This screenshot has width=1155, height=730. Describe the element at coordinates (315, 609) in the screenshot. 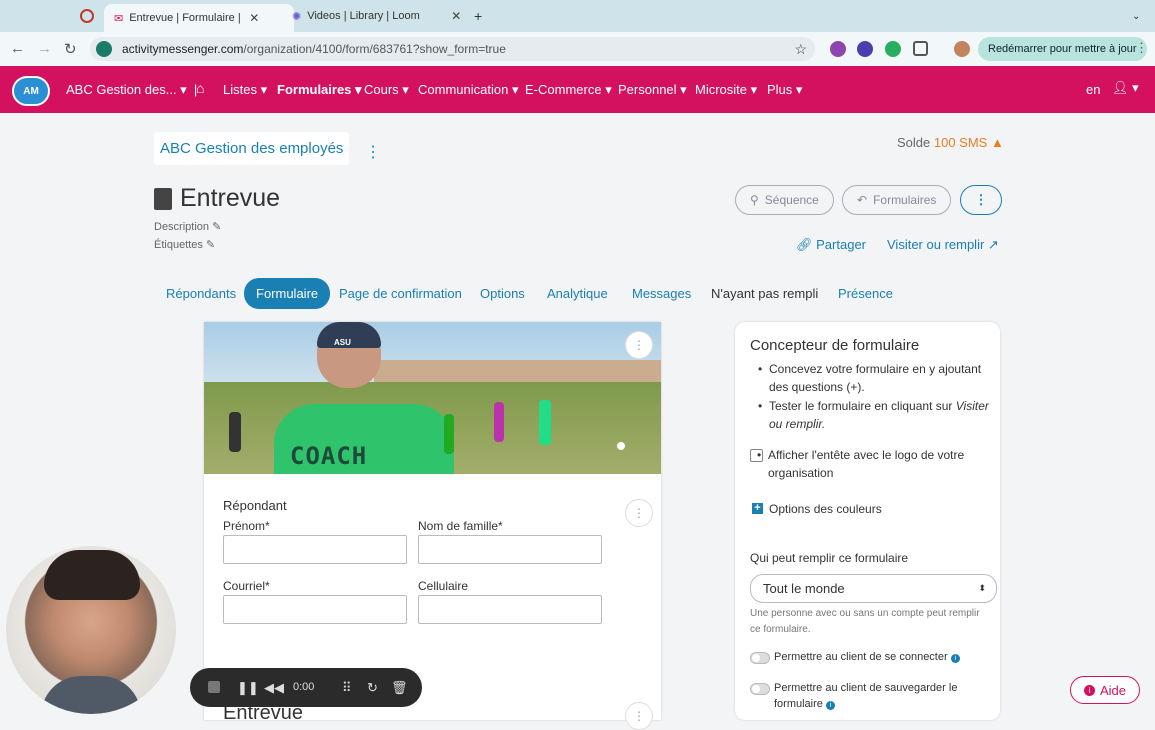

I see `courriel-field` at that location.